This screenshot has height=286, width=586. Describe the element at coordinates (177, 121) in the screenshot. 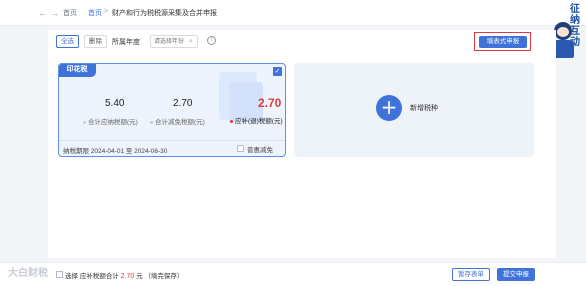

I see `relief-tax-label: 合计减免税额(元)` at that location.